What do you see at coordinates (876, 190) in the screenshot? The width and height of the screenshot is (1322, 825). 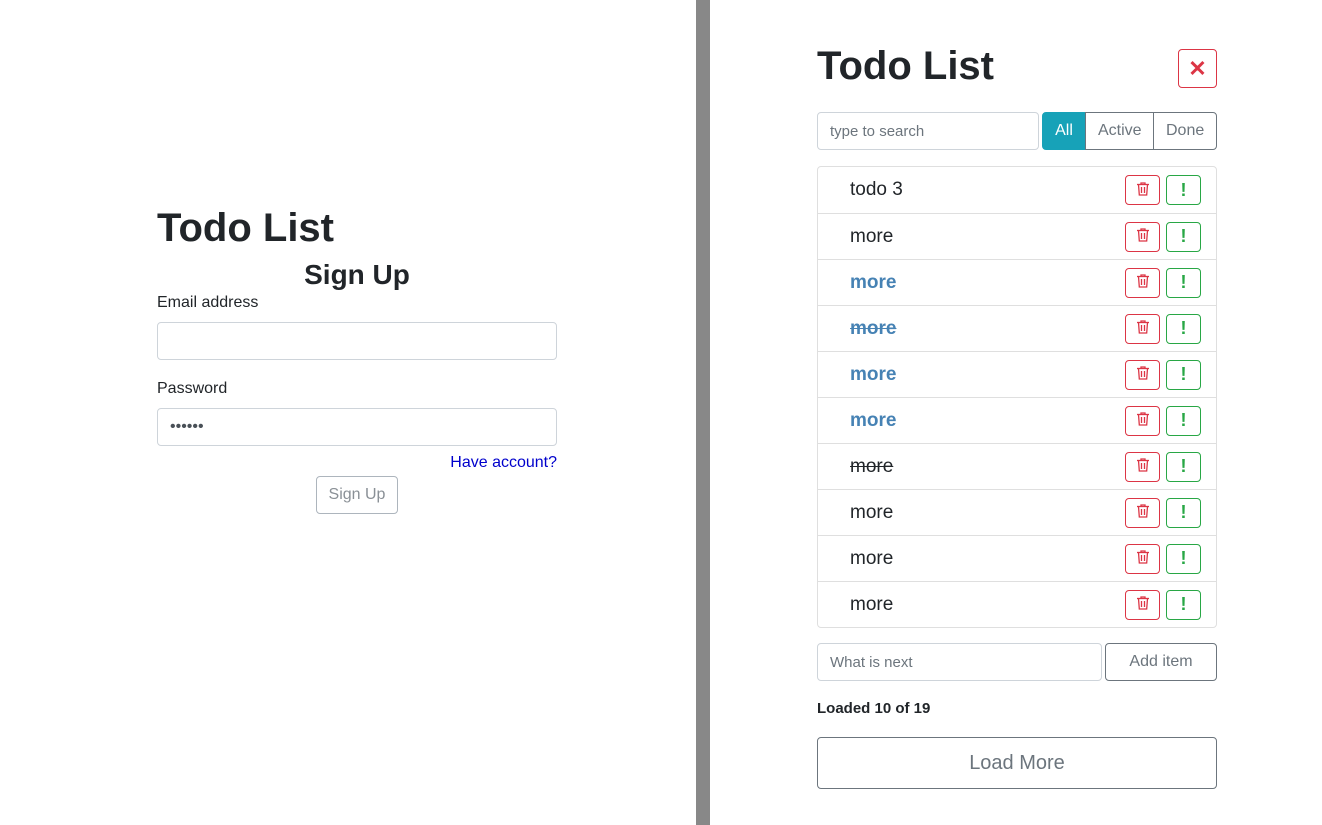 I see `todo-item-label: todo 3` at bounding box center [876, 190].